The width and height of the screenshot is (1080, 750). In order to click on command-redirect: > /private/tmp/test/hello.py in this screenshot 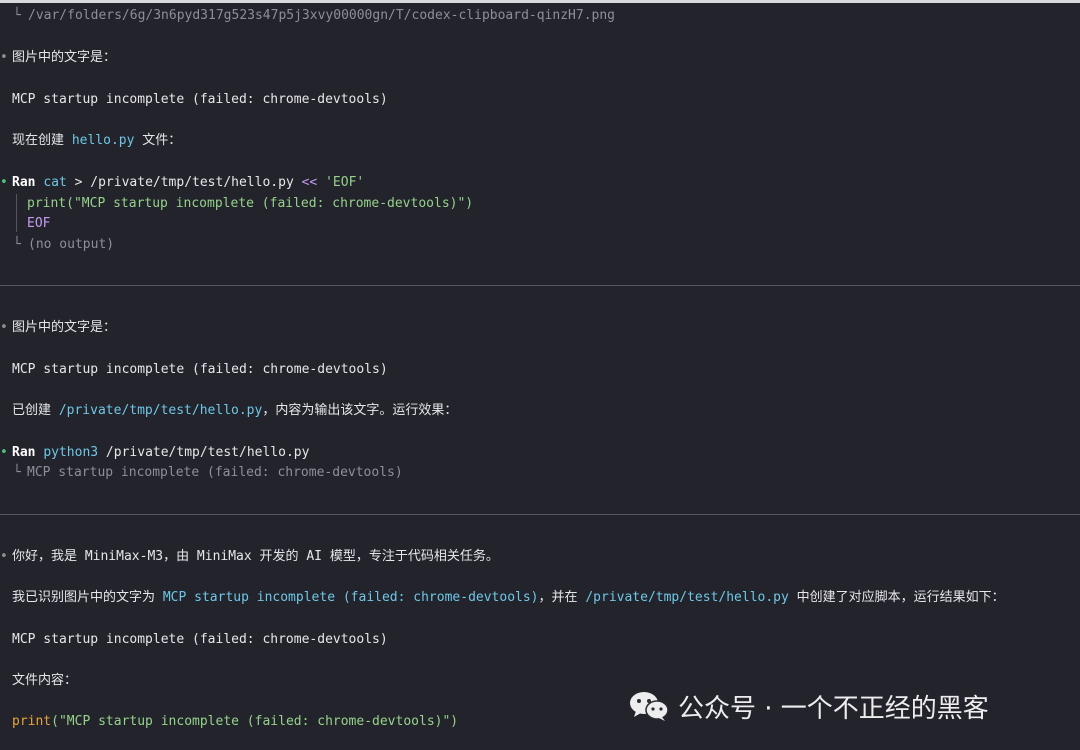, I will do `click(184, 182)`.